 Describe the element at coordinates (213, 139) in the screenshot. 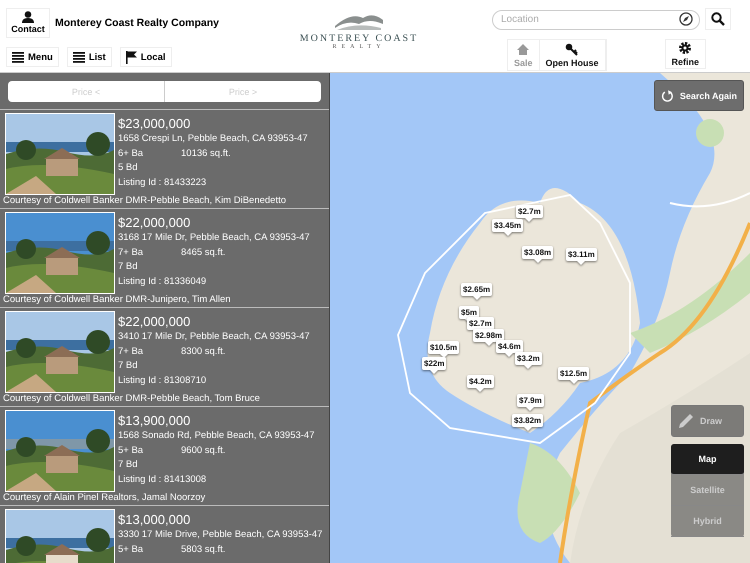

I see `listing-address: 1658 Crespi Ln, Pebble Beach, CA 93953-47` at that location.